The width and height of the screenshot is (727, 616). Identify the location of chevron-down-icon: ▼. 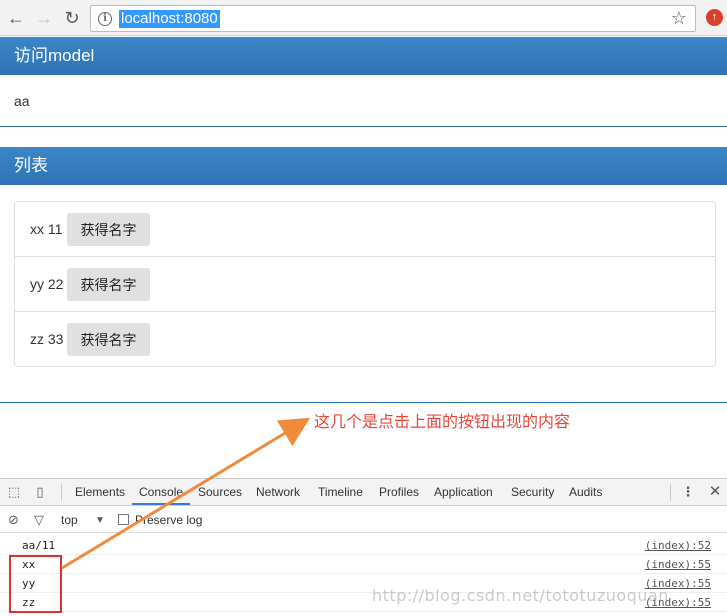
(100, 520).